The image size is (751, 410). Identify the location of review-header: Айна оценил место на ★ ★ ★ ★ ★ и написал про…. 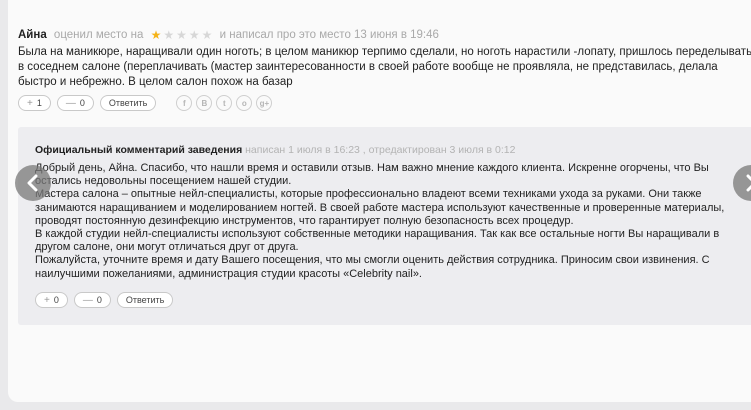
(228, 35).